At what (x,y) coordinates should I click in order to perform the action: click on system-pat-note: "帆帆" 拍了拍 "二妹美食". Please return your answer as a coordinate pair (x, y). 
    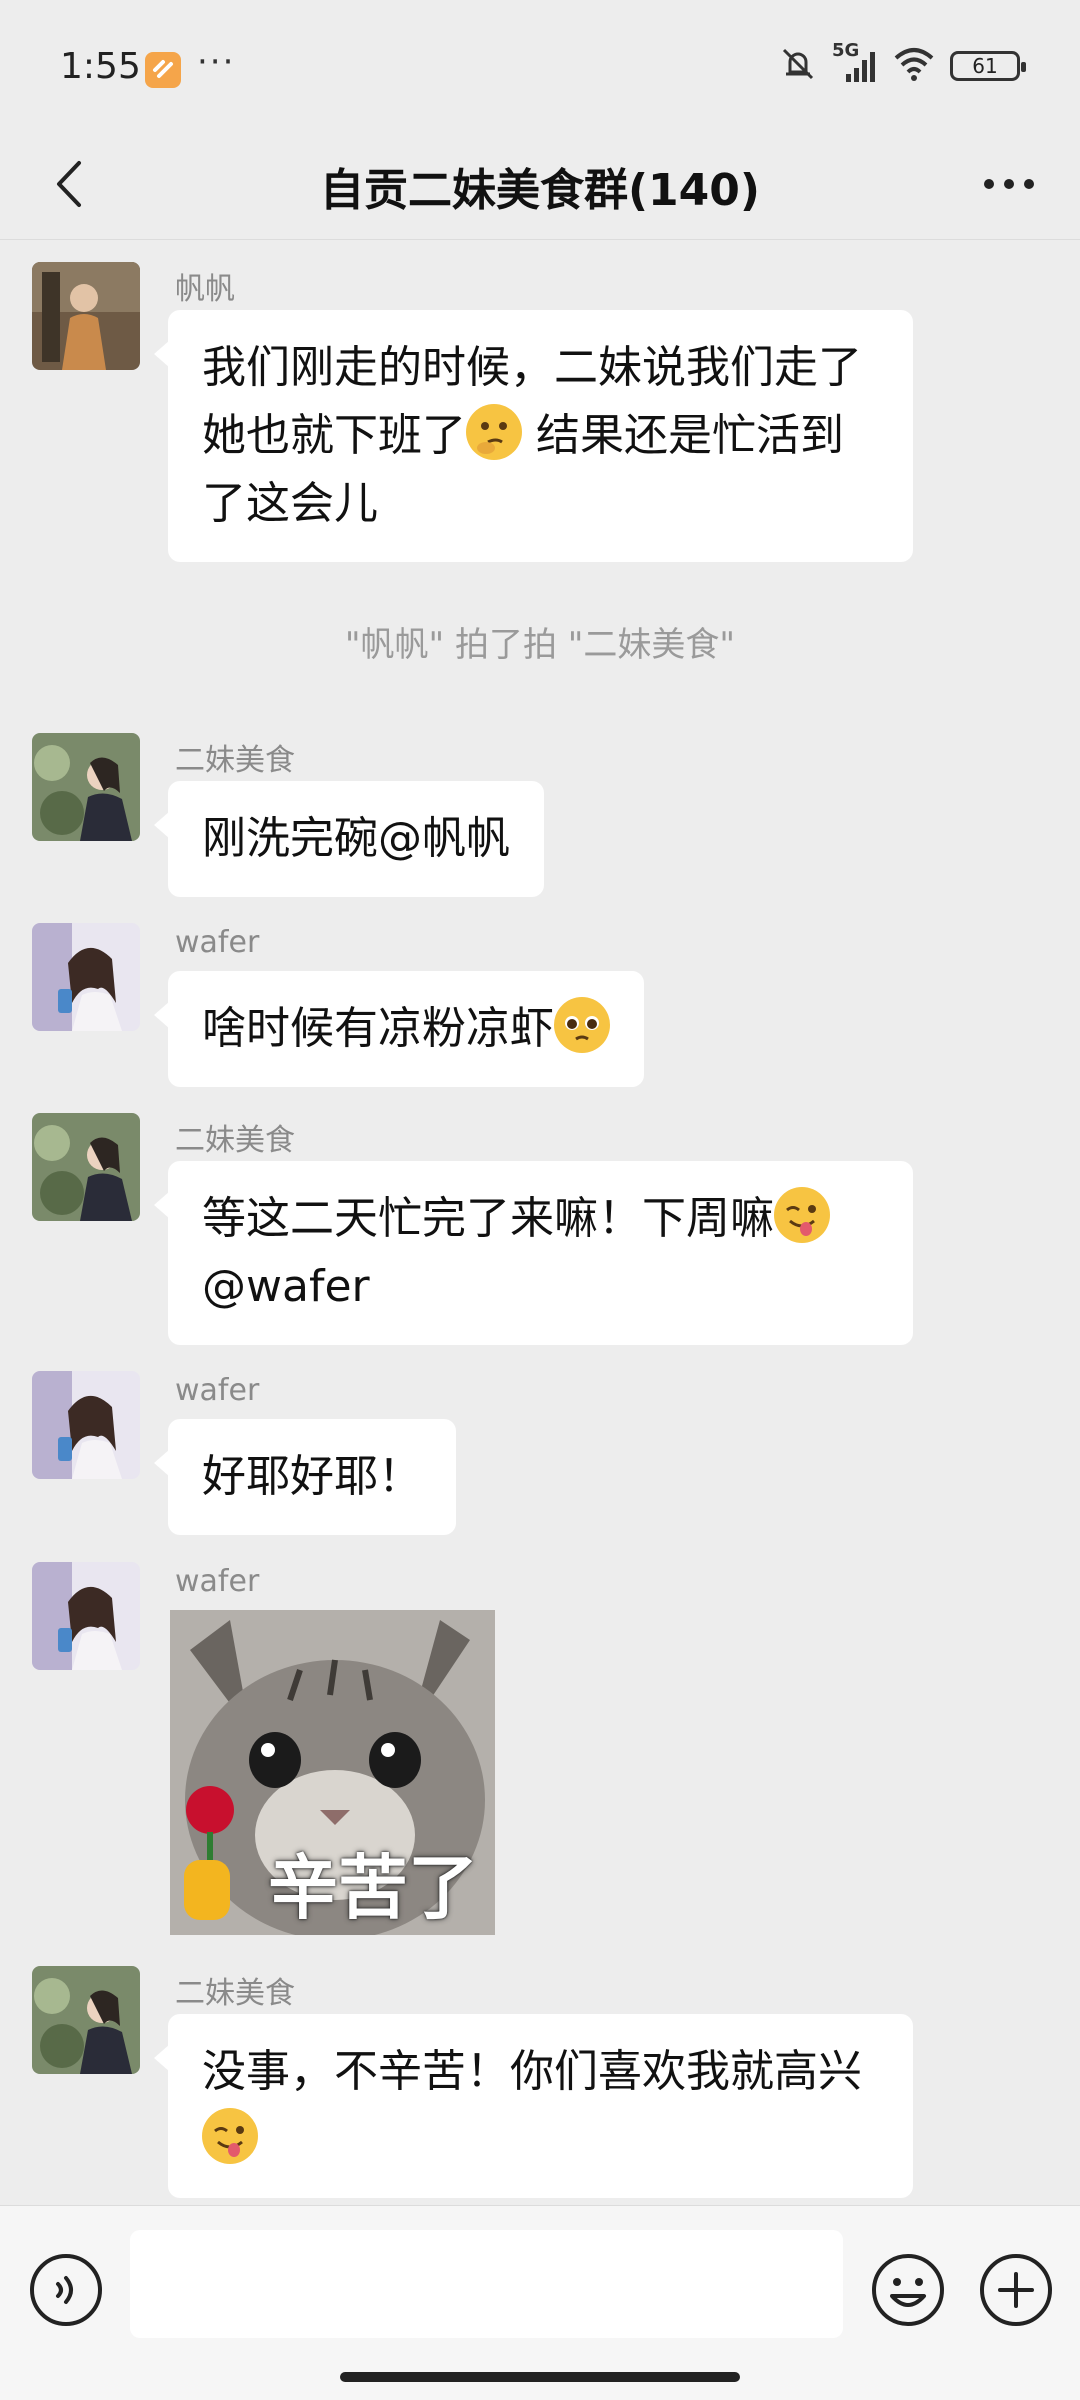
    Looking at the image, I should click on (540, 645).